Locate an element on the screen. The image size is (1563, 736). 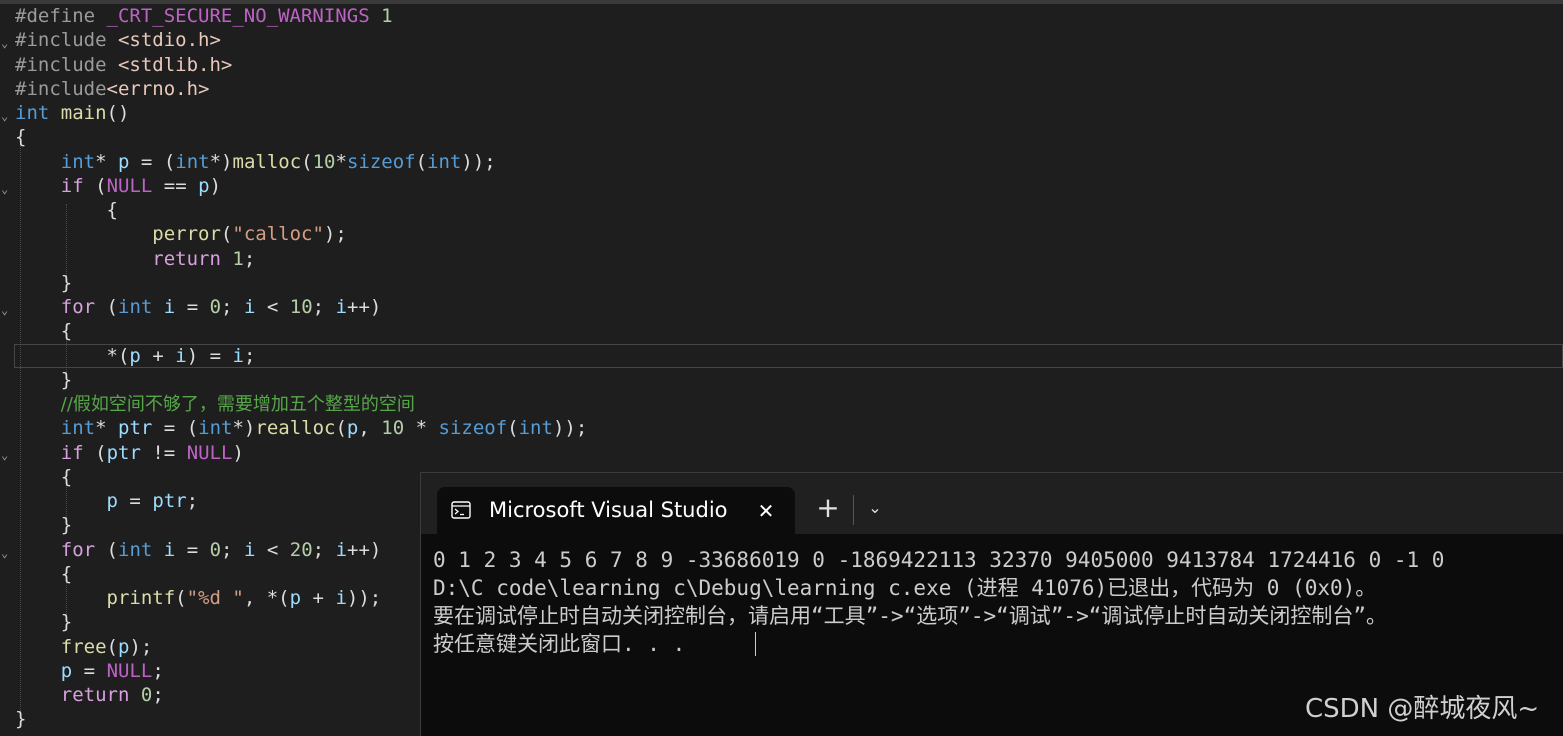
code-line-22: } is located at coordinates (43, 525).